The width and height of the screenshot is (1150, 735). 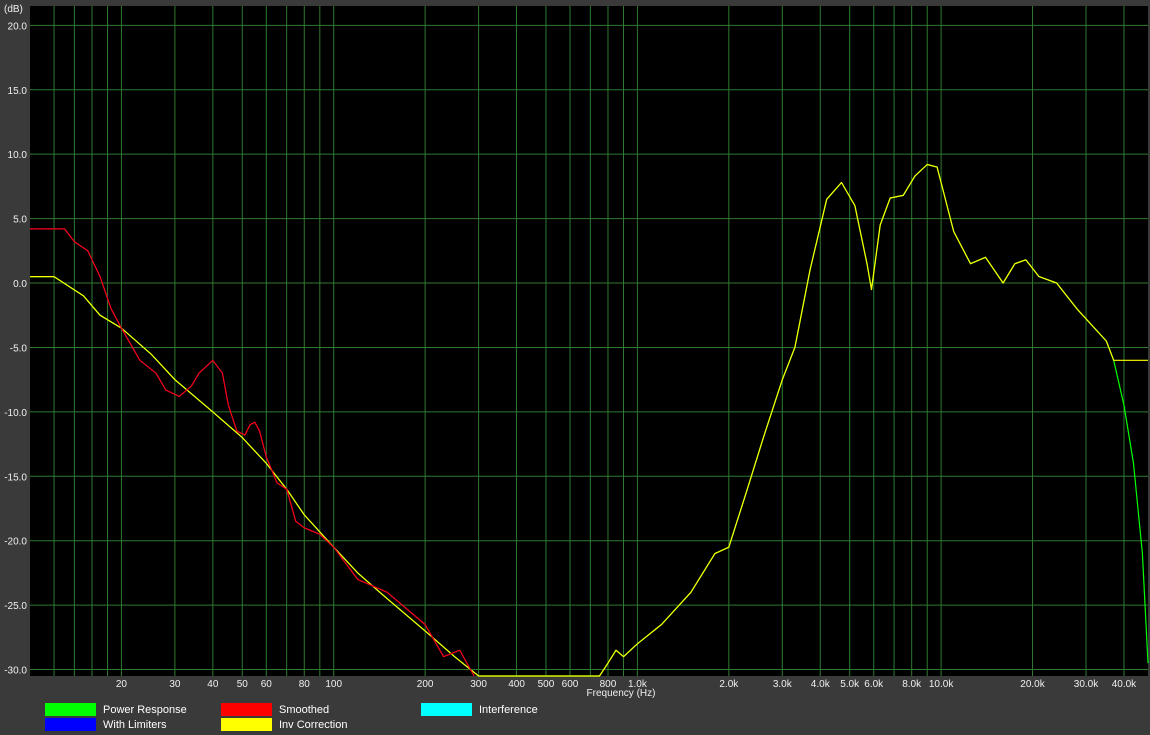 What do you see at coordinates (15, 606) in the screenshot?
I see `y-tick-label: -25.0` at bounding box center [15, 606].